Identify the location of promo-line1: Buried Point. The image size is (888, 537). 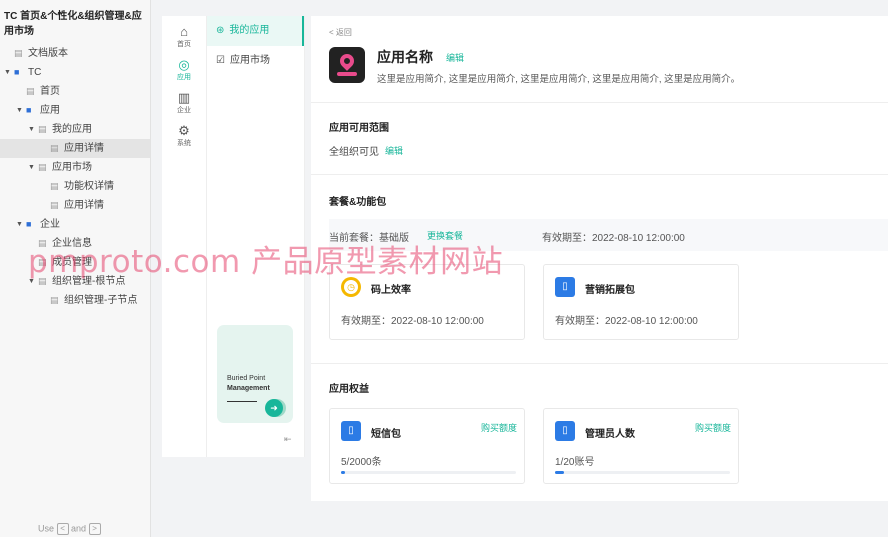
(246, 378).